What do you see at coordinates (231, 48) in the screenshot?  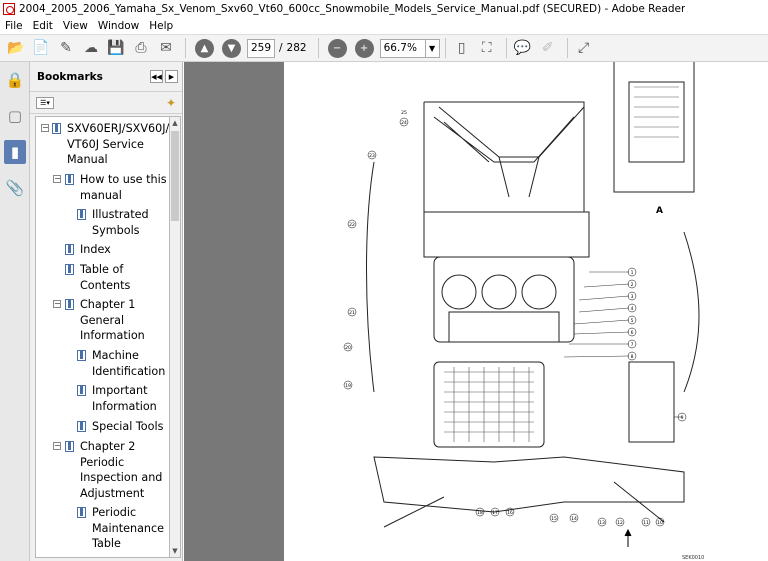 I see `next-page-icon: ▼` at bounding box center [231, 48].